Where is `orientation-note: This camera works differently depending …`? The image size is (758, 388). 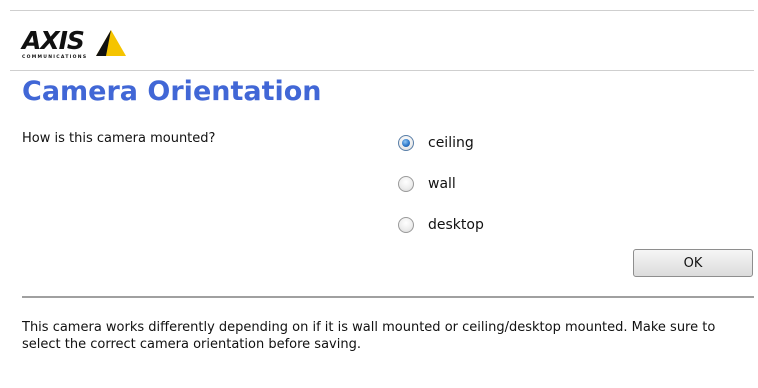
orientation-note: This camera works differently depending … is located at coordinates (369, 336).